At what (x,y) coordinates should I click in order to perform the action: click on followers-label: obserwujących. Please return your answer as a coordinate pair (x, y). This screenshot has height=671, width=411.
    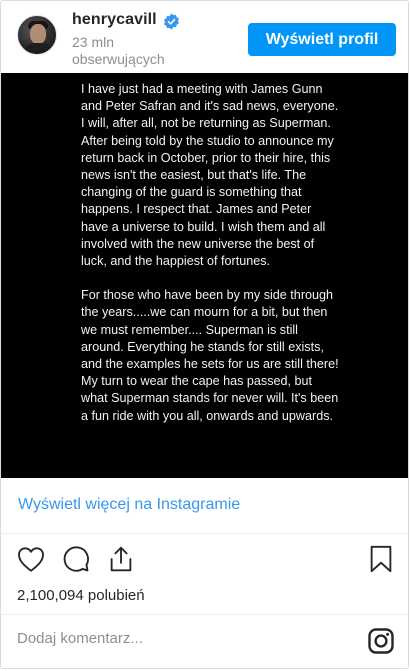
    Looking at the image, I should click on (118, 59).